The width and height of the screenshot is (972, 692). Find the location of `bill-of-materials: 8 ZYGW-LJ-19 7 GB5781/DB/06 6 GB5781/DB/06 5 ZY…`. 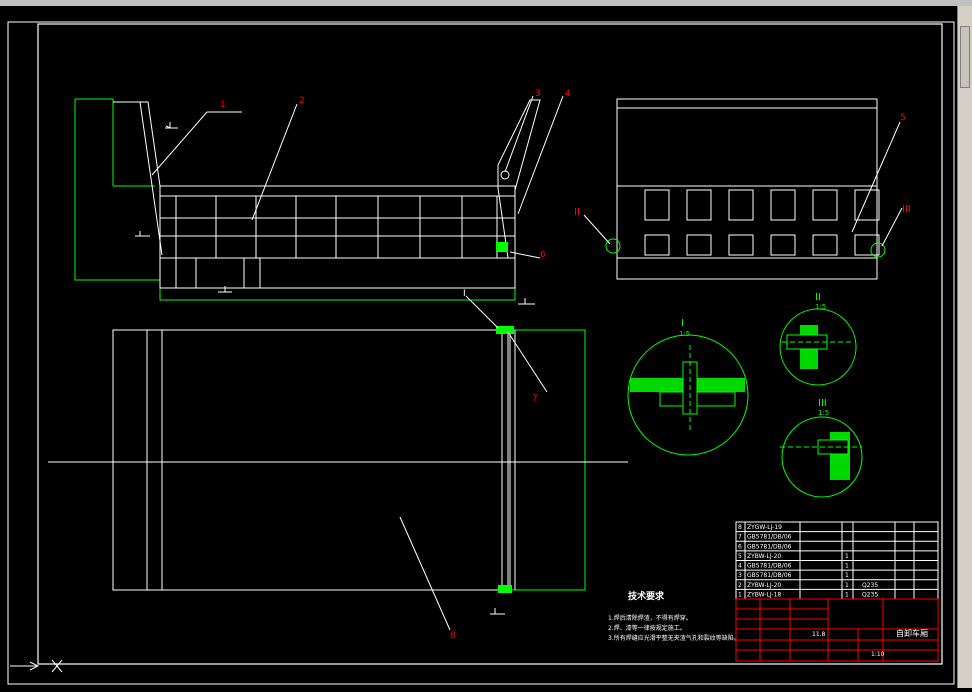

bill-of-materials: 8 ZYGW-LJ-19 7 GB5781/DB/06 6 GB5781/DB/06 5 ZY… is located at coordinates (837, 560).